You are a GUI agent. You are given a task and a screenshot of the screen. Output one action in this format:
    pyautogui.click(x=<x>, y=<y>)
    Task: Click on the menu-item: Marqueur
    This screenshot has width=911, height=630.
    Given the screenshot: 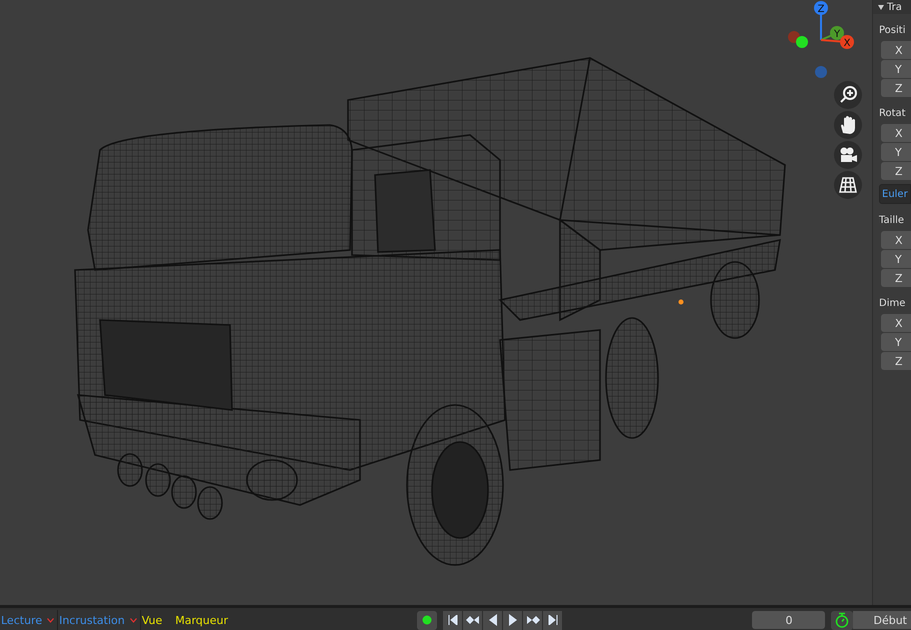 What is the action you would take?
    pyautogui.click(x=203, y=620)
    